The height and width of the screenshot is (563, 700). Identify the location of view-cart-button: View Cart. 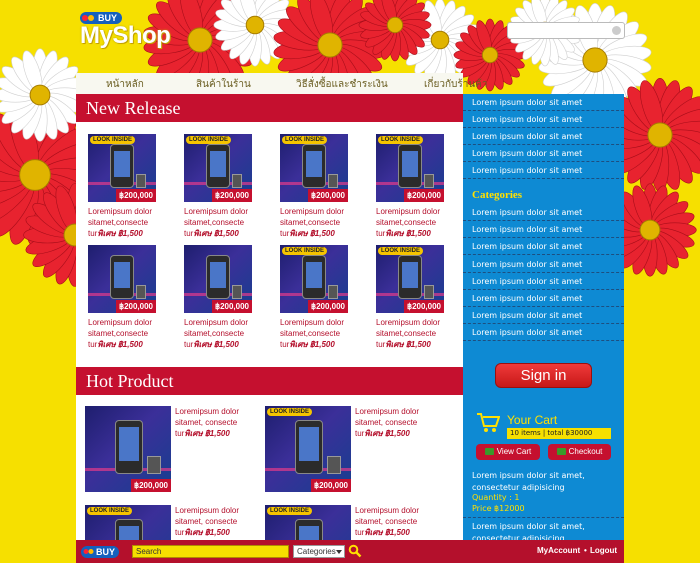
(508, 452).